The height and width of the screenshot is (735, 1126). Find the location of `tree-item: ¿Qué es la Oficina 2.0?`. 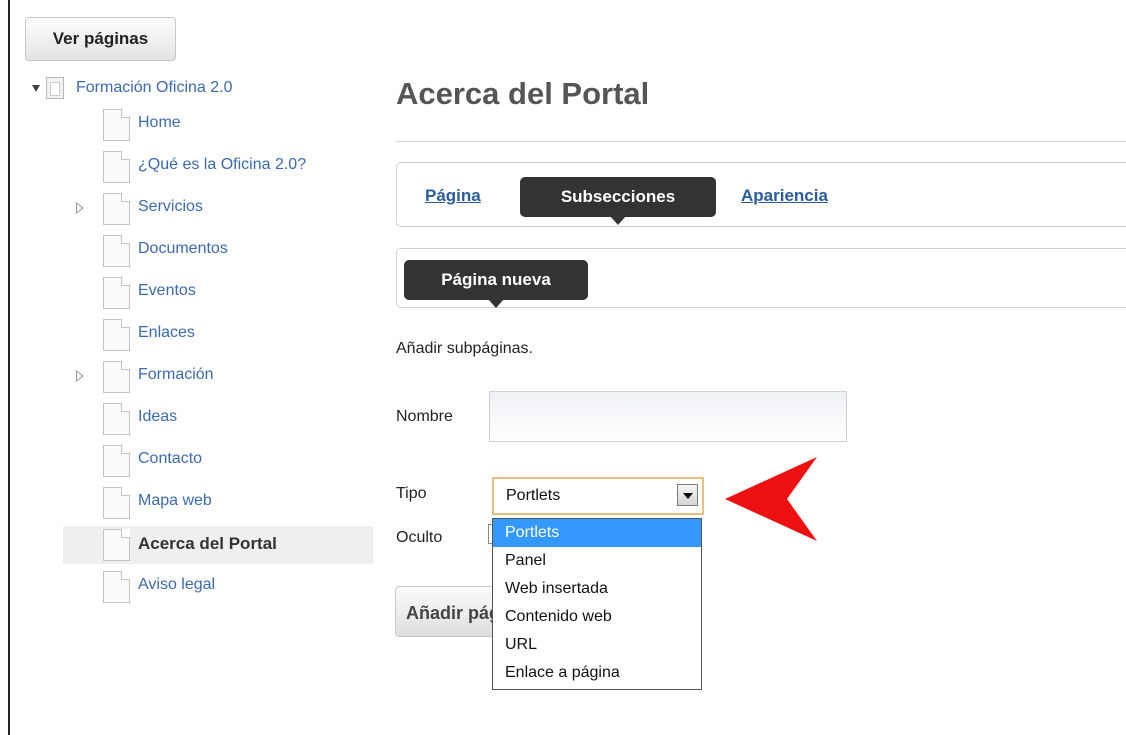

tree-item: ¿Qué es la Oficina 2.0? is located at coordinates (218, 167).